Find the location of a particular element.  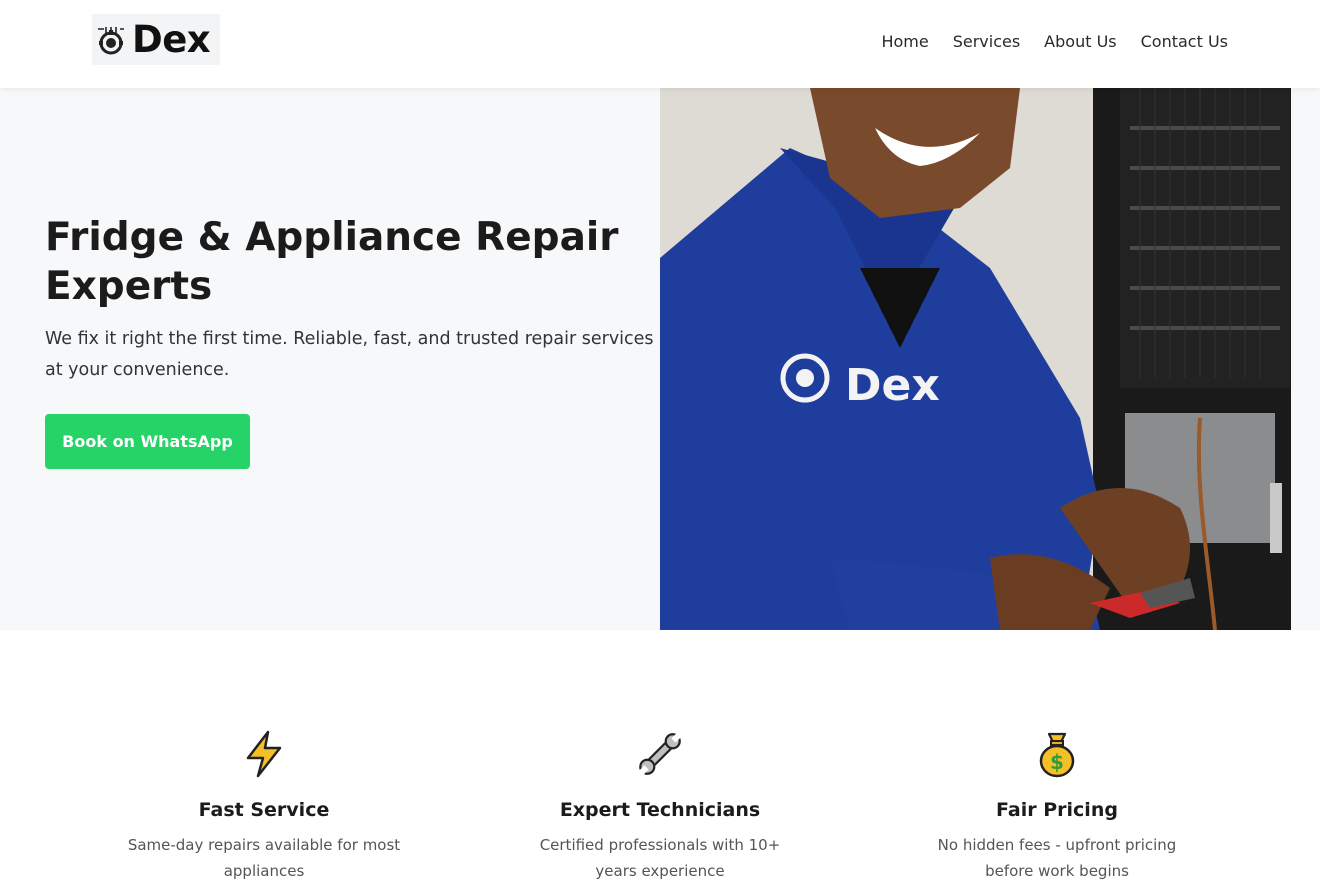

book-whatsapp-button: Book on WhatsApp is located at coordinates (147, 441).